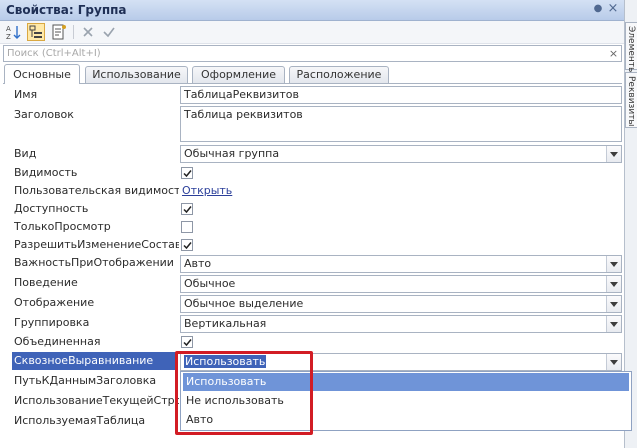 The height and width of the screenshot is (448, 637). What do you see at coordinates (401, 304) in the screenshot?
I see `display-select: Обычное выделение` at bounding box center [401, 304].